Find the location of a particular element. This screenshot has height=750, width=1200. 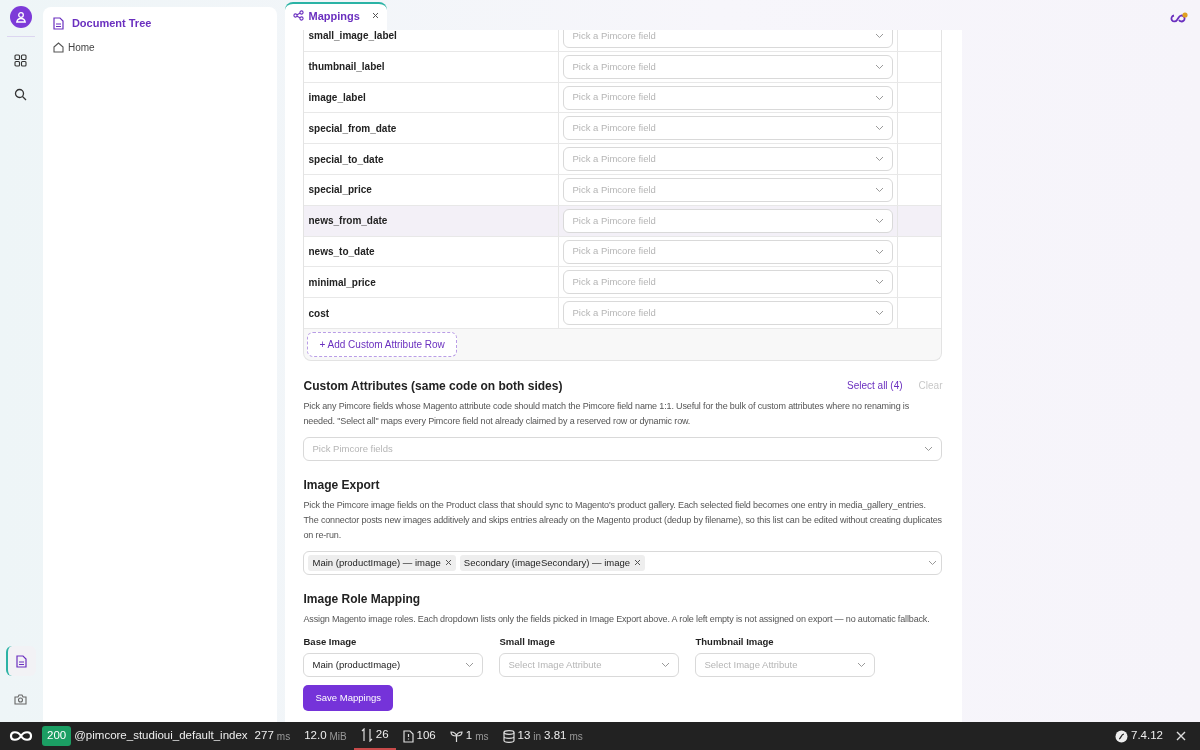

attribute-name: special_to_date is located at coordinates (432, 159).